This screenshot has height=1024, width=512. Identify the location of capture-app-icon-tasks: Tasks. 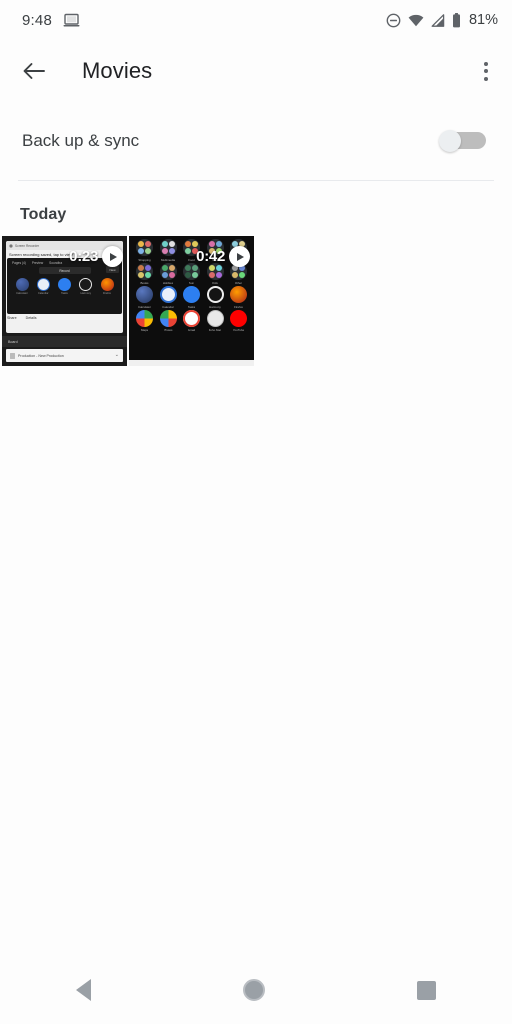
(65, 286).